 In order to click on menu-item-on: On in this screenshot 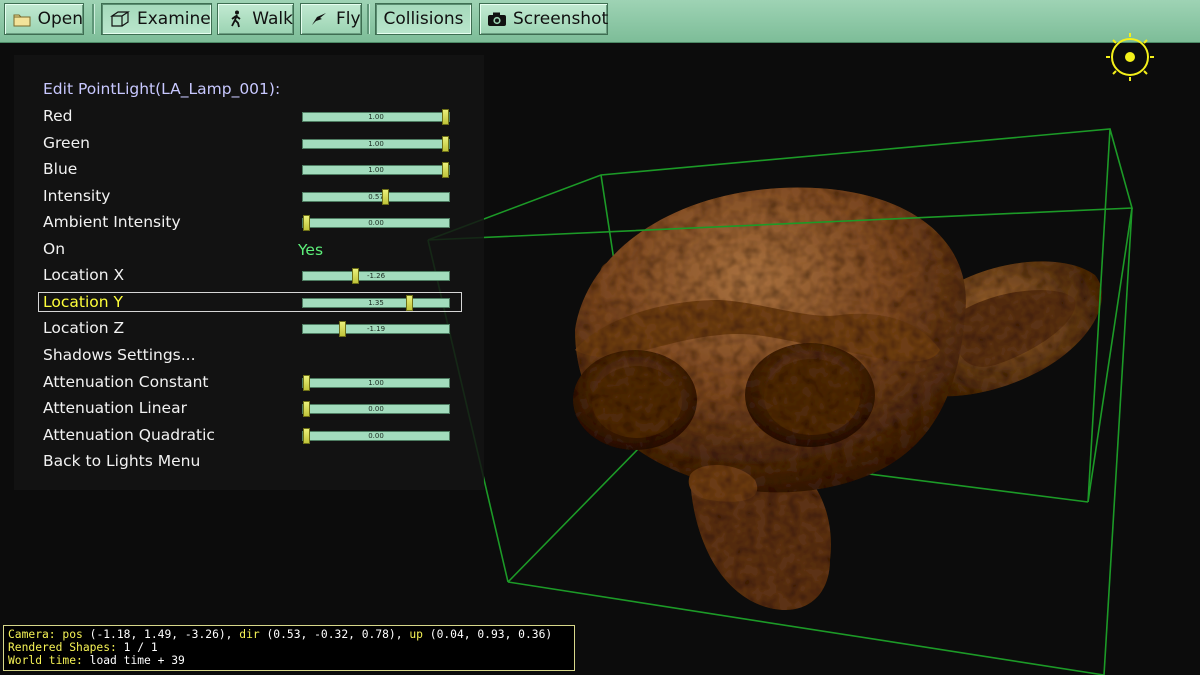, I will do `click(54, 249)`.